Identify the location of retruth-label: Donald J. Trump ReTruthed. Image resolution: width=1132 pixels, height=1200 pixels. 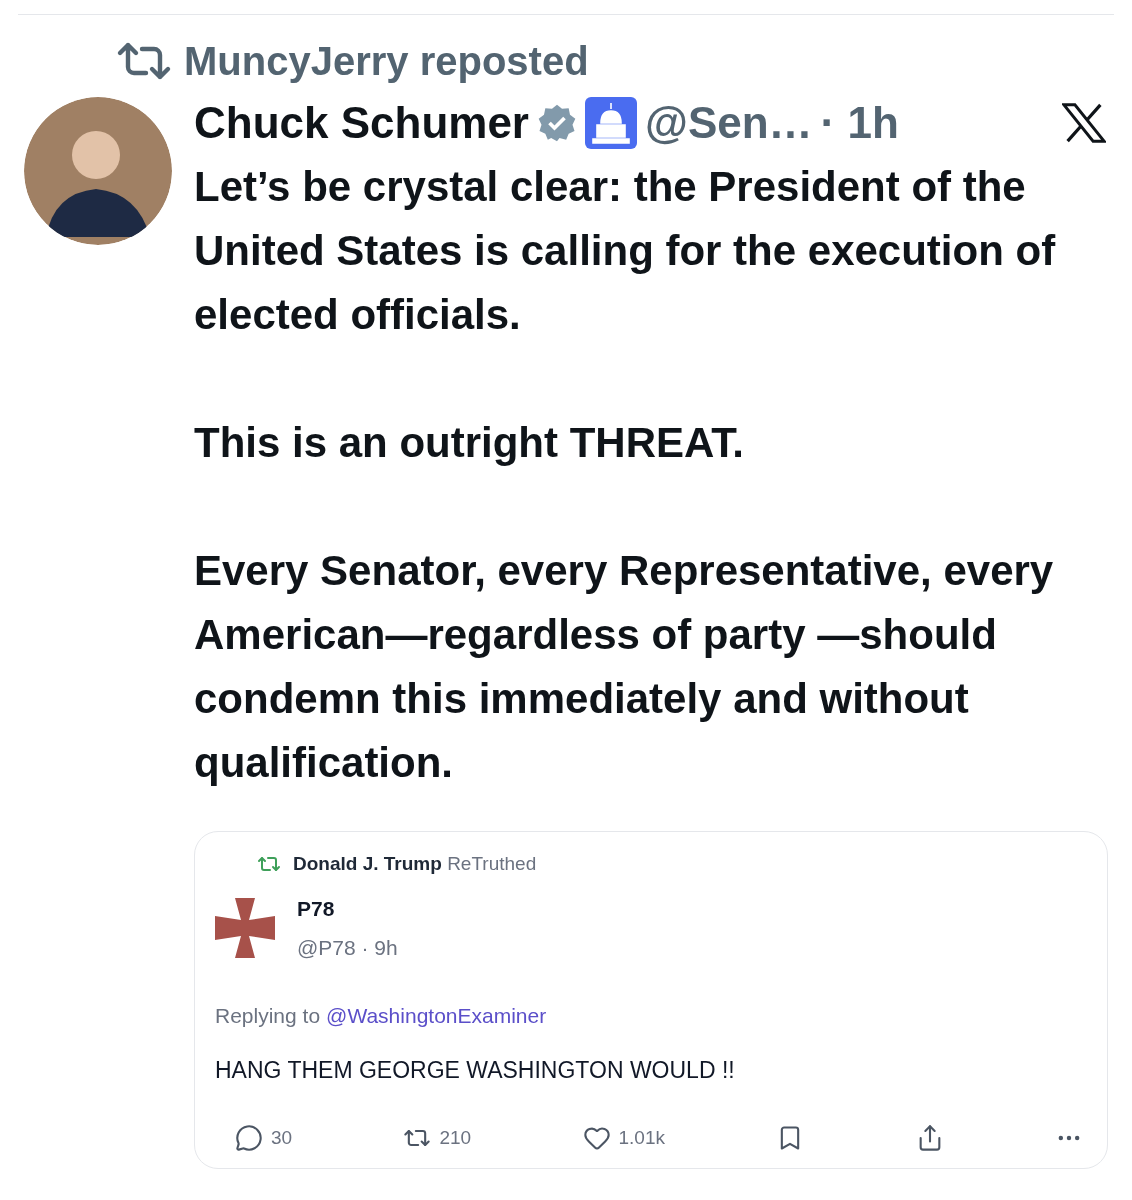
(415, 864).